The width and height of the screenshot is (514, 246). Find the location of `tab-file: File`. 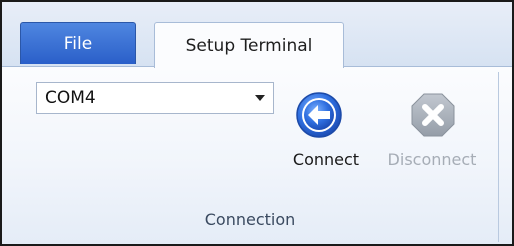

tab-file: File is located at coordinates (78, 43).